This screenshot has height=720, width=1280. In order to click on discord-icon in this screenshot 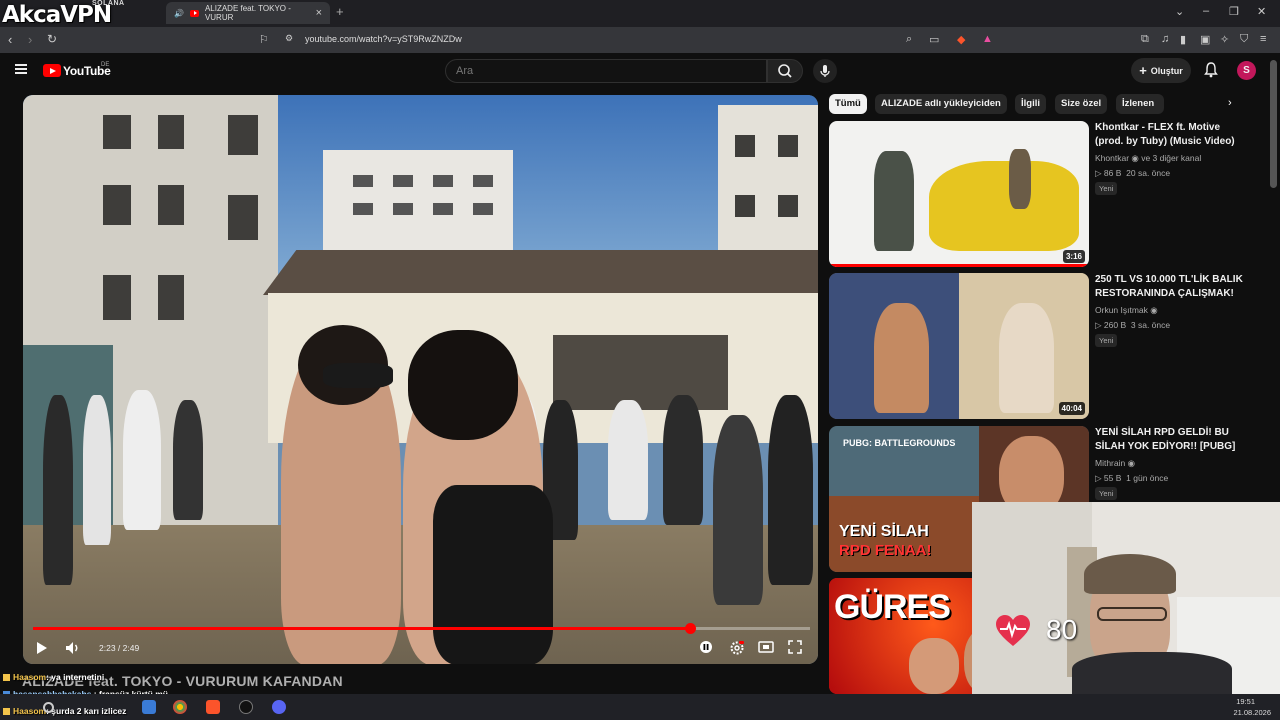, I will do `click(279, 707)`.